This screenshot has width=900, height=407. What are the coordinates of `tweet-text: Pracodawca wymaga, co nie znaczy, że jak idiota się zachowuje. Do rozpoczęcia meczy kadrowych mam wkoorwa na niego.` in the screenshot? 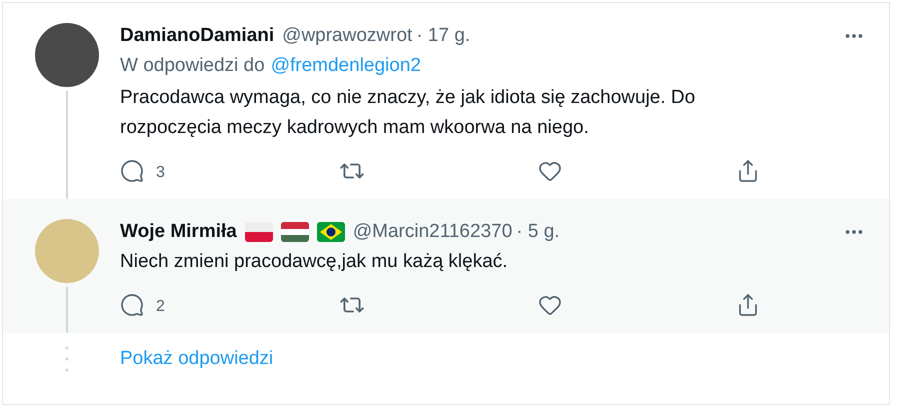 It's located at (408, 113).